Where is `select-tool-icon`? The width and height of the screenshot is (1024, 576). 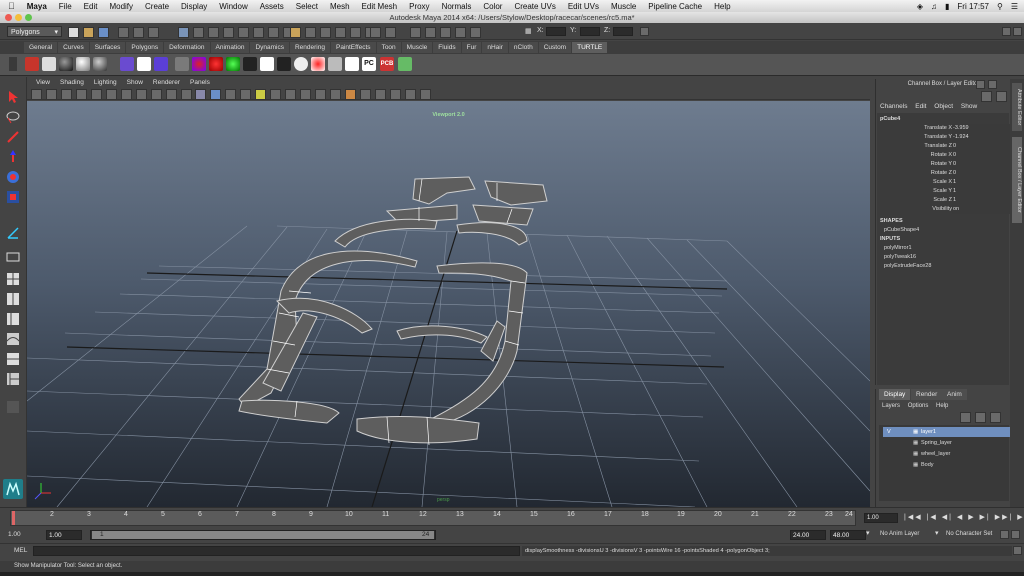
select-tool-icon is located at coordinates (13, 97).